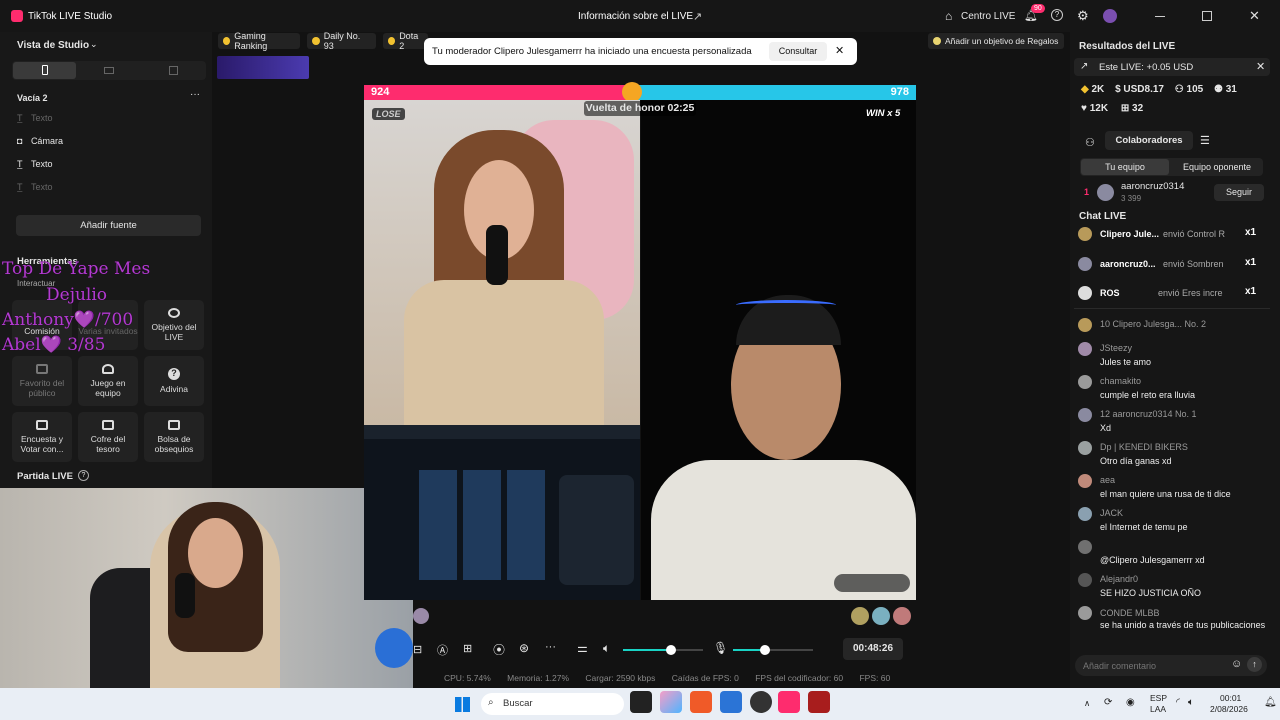 The width and height of the screenshot is (1280, 720). Describe the element at coordinates (108, 381) in the screenshot. I see `tool-team-game: Juego en equipo` at that location.